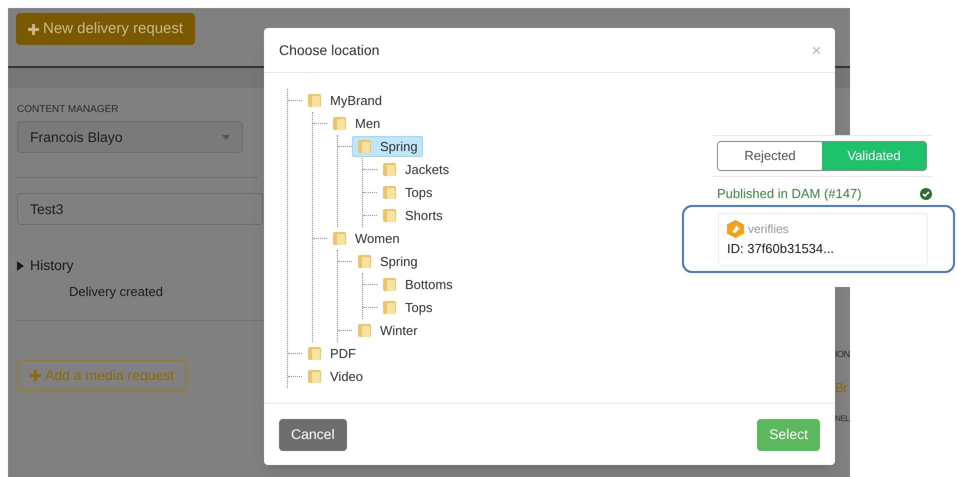 The image size is (957, 477). What do you see at coordinates (768, 229) in the screenshot?
I see `brand-name: veriflies` at bounding box center [768, 229].